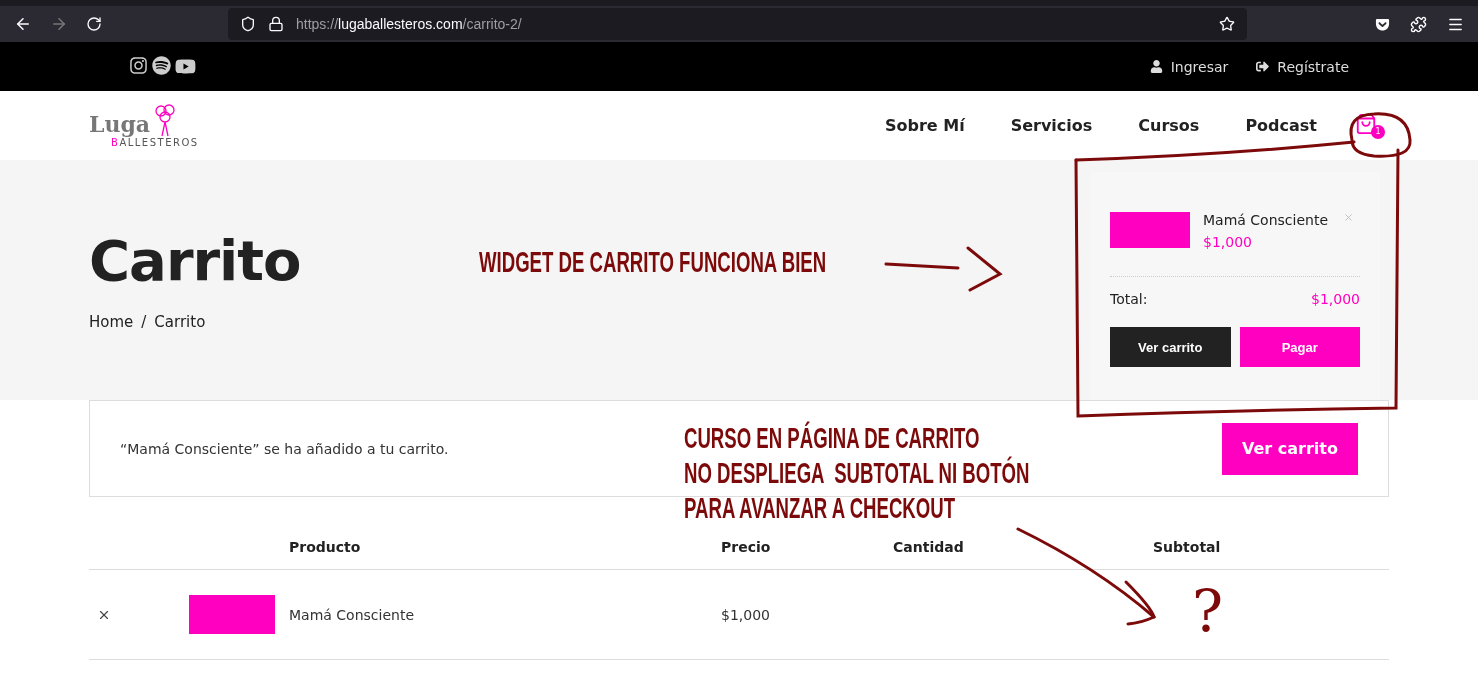 This screenshot has width=1478, height=696. What do you see at coordinates (505, 614) in the screenshot?
I see `product-name: Mamá Consciente` at bounding box center [505, 614].